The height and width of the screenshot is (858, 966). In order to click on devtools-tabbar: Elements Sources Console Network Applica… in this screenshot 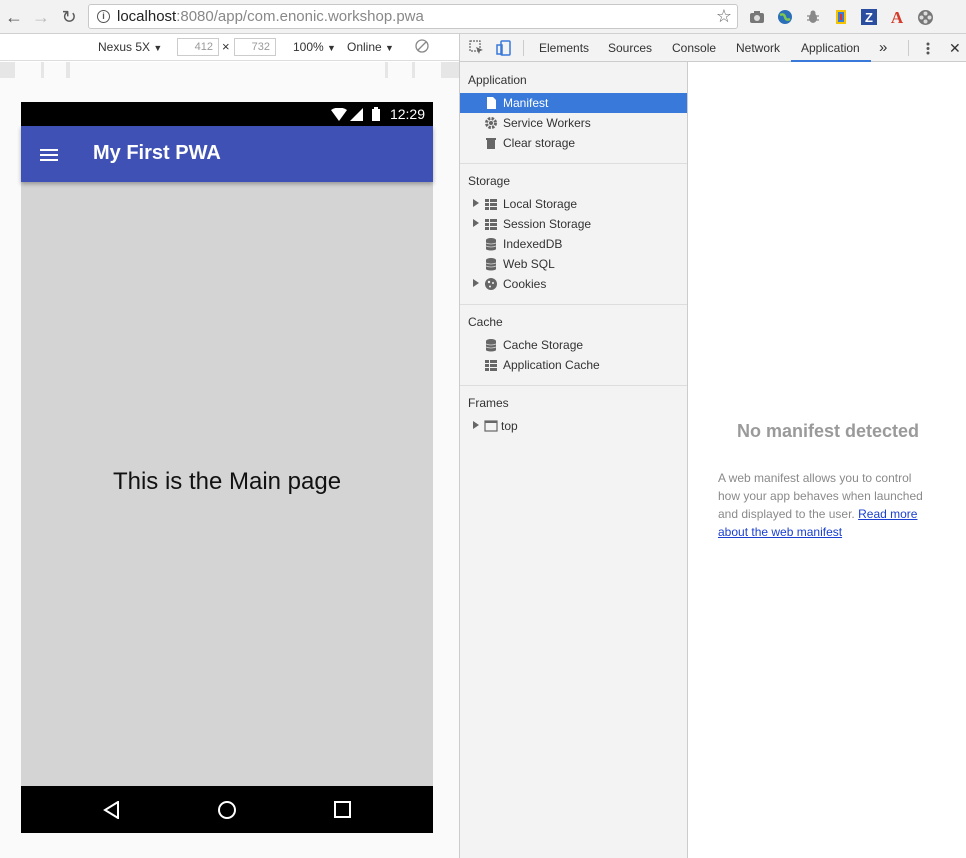, I will do `click(713, 48)`.